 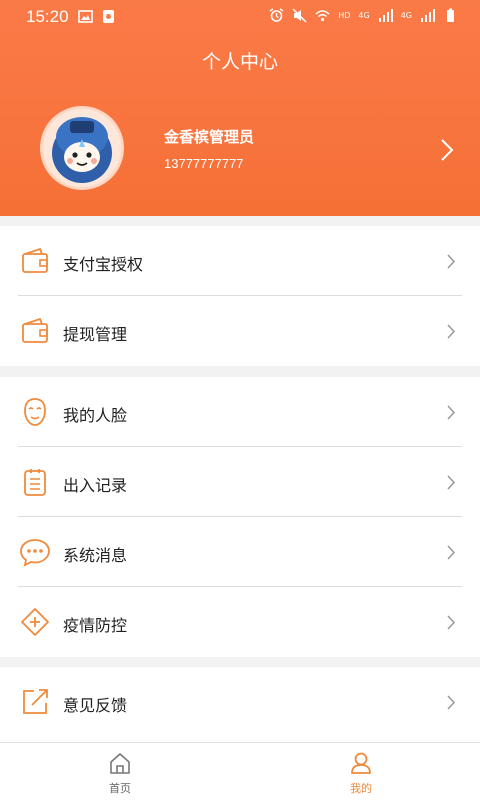 What do you see at coordinates (240, 17) in the screenshot?
I see `status-bar: 15:20 HD 4G 4G` at bounding box center [240, 17].